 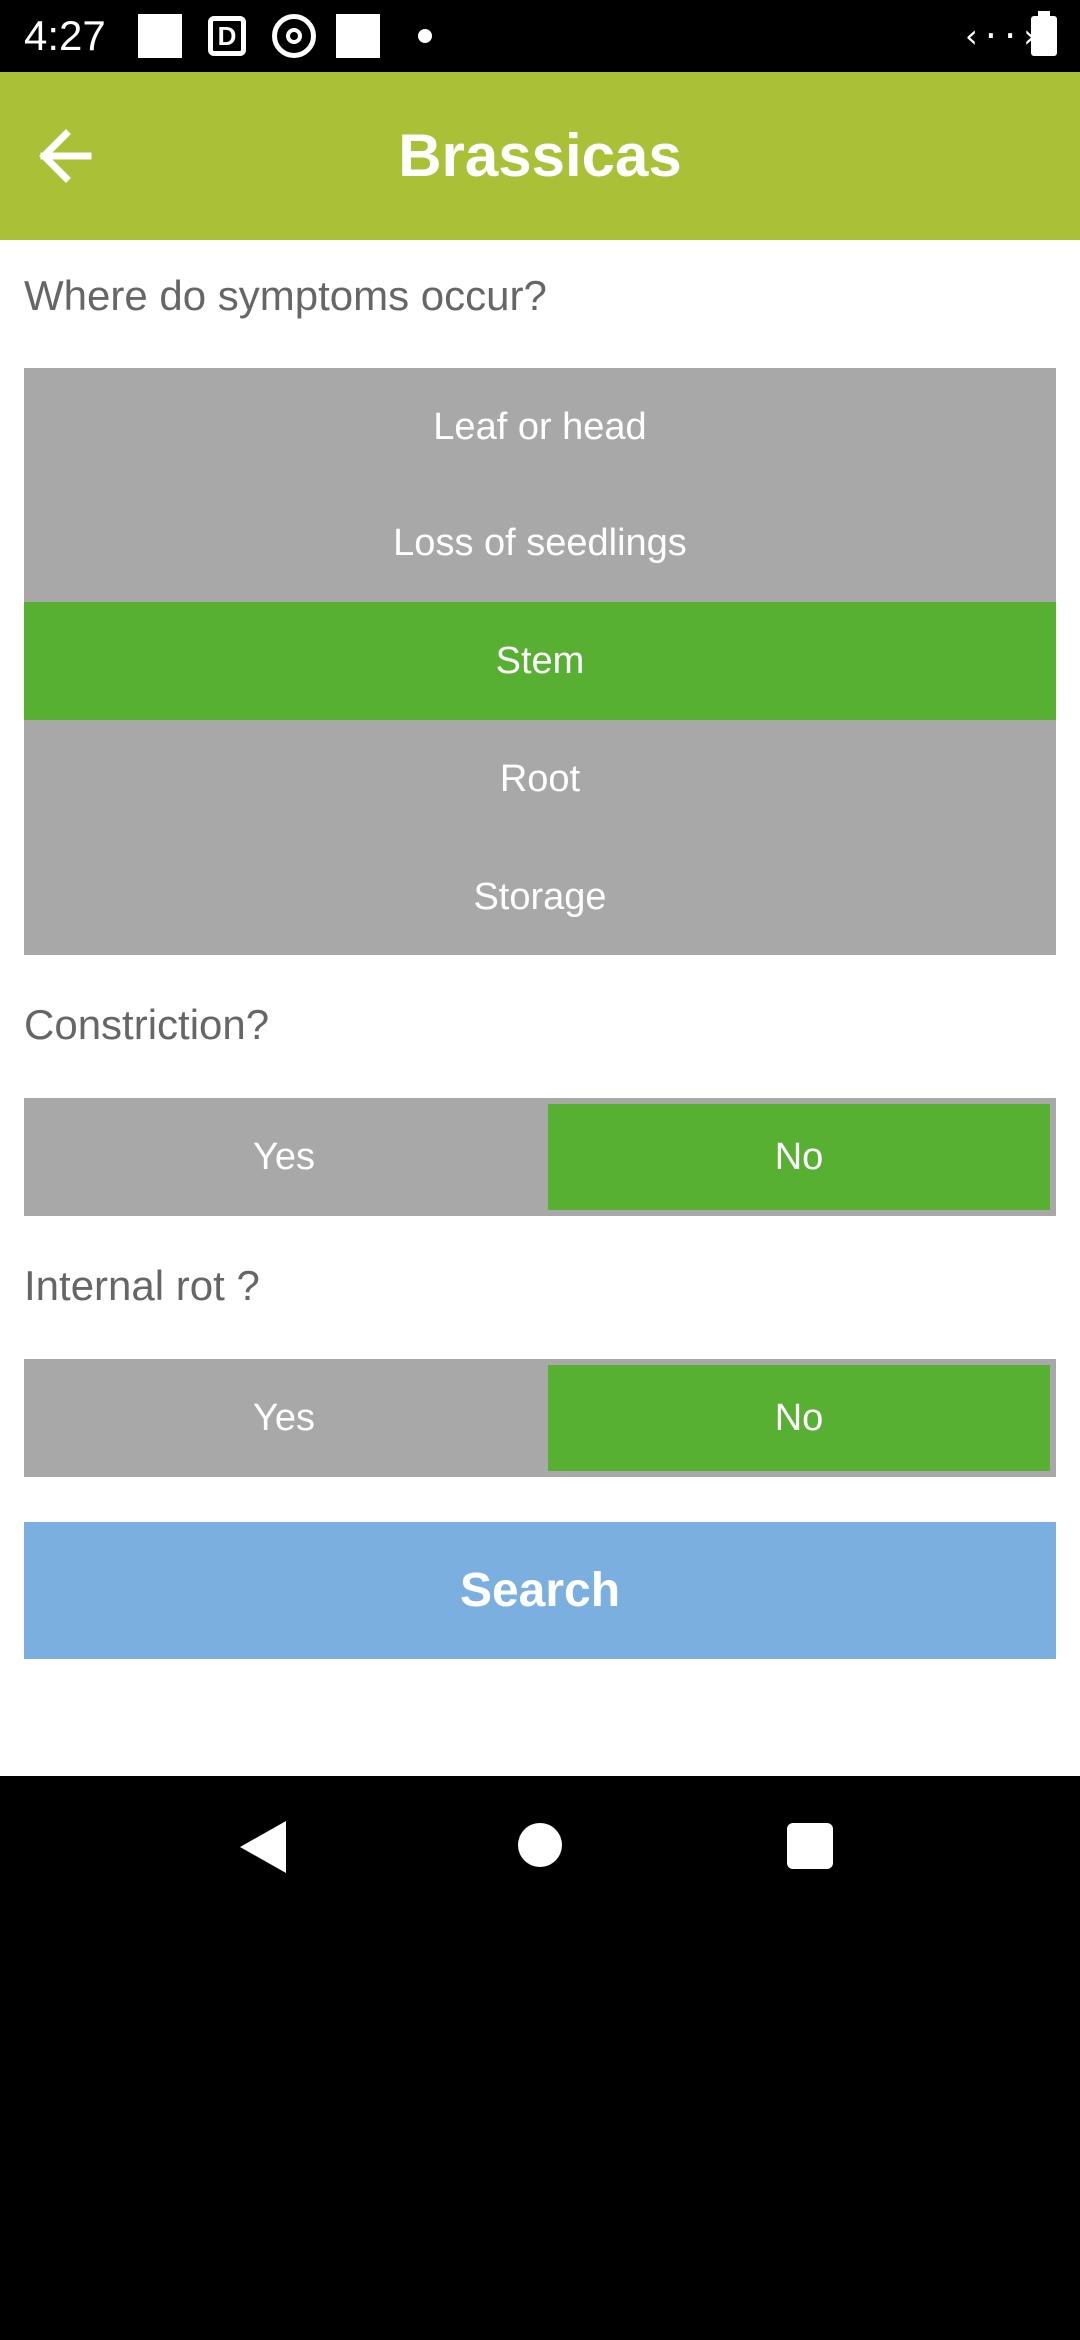 What do you see at coordinates (425, 36) in the screenshot?
I see `dot-icon` at bounding box center [425, 36].